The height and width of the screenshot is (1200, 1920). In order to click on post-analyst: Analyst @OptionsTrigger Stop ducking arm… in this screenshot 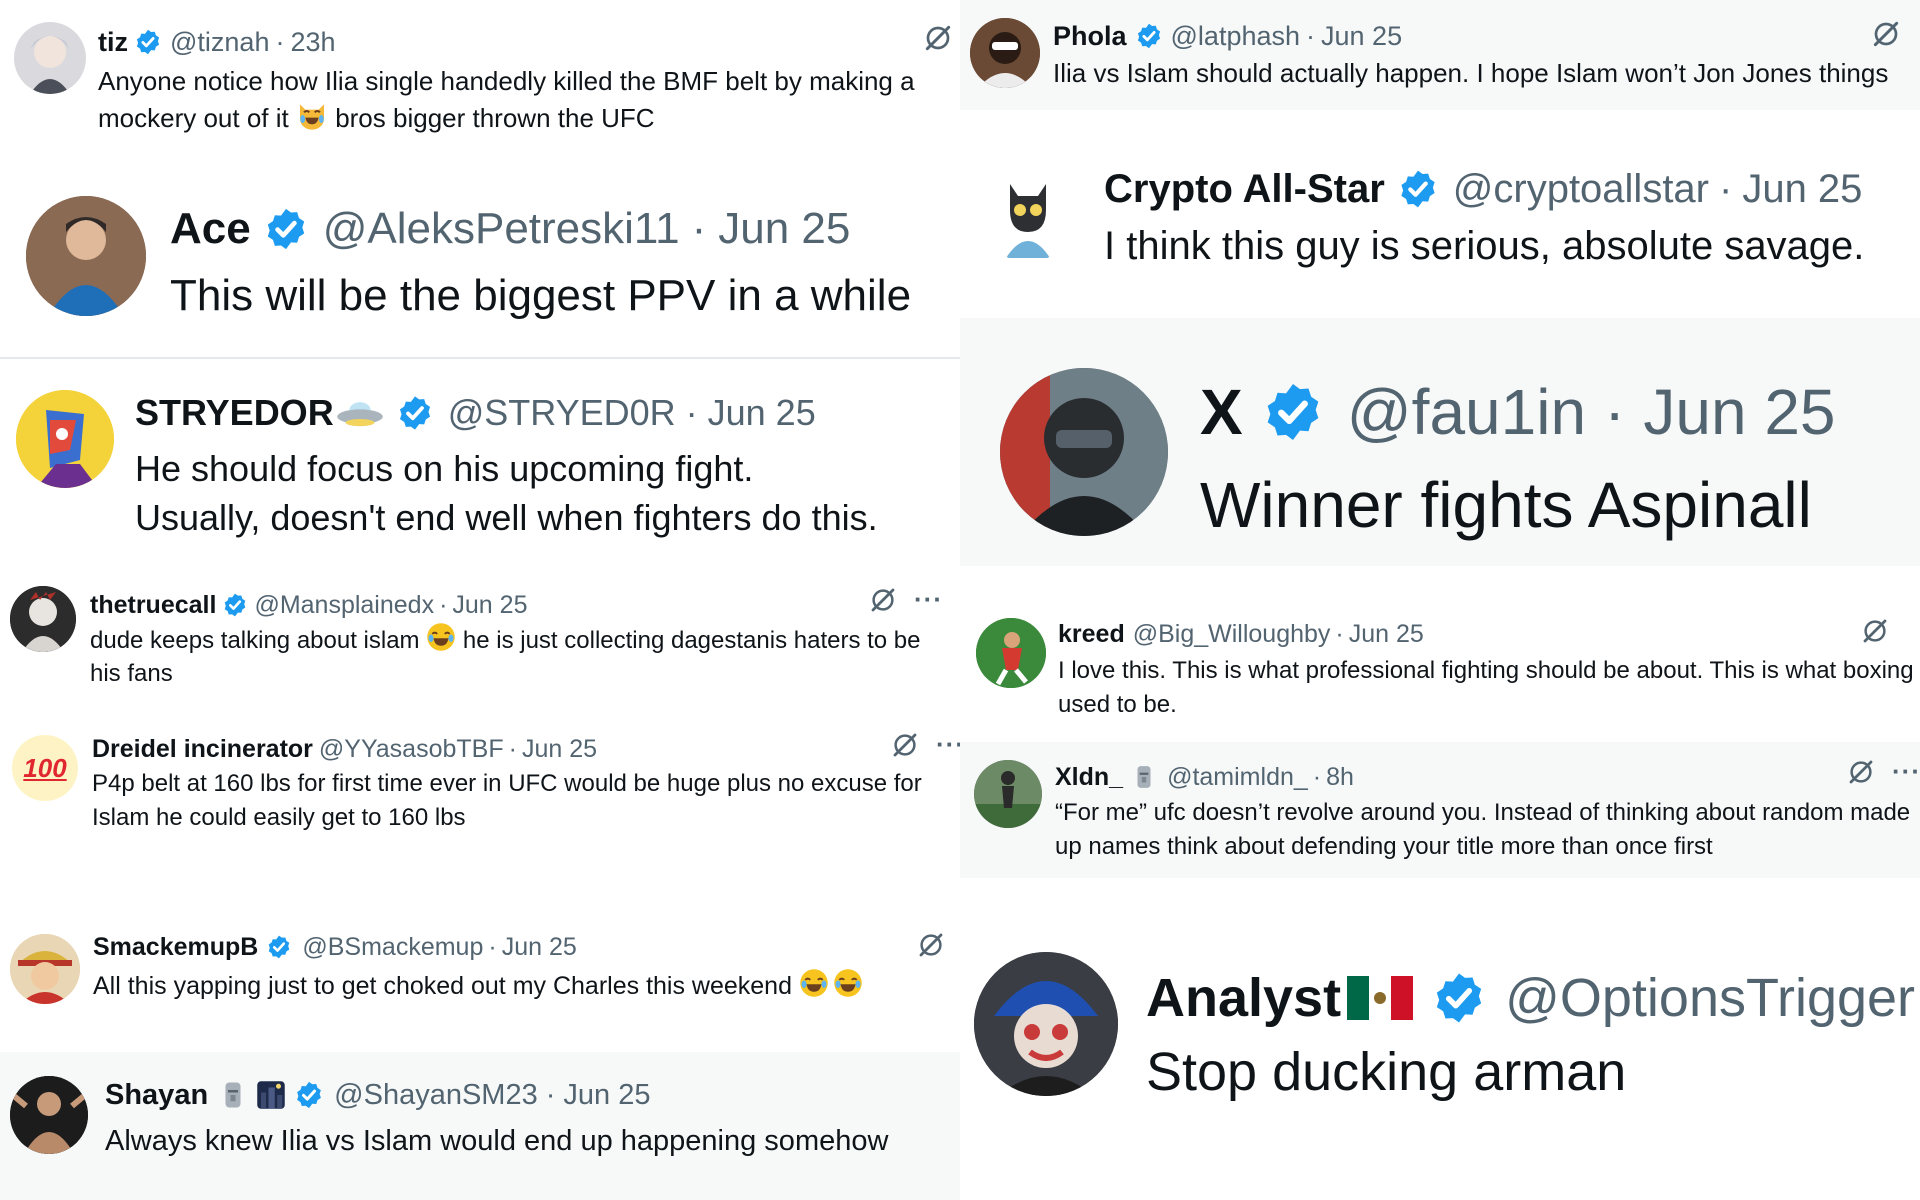, I will do `click(1440, 1030)`.